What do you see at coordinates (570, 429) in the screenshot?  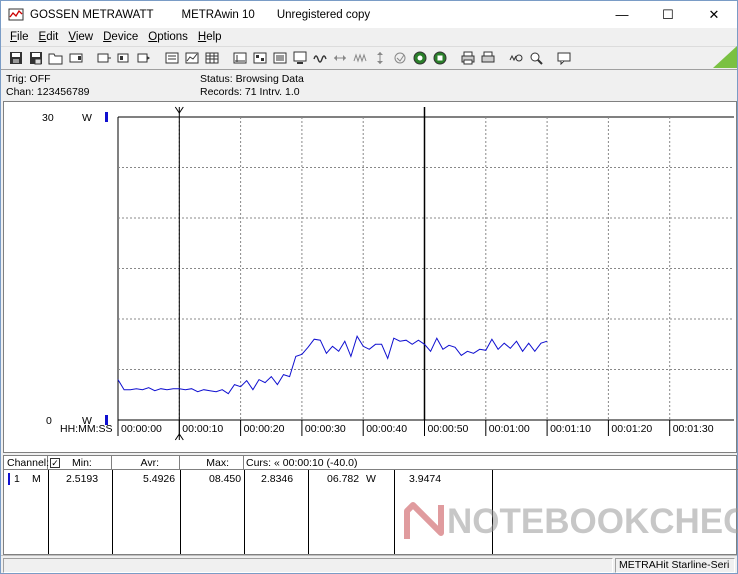 I see `x-tick-label: 00:01:10` at bounding box center [570, 429].